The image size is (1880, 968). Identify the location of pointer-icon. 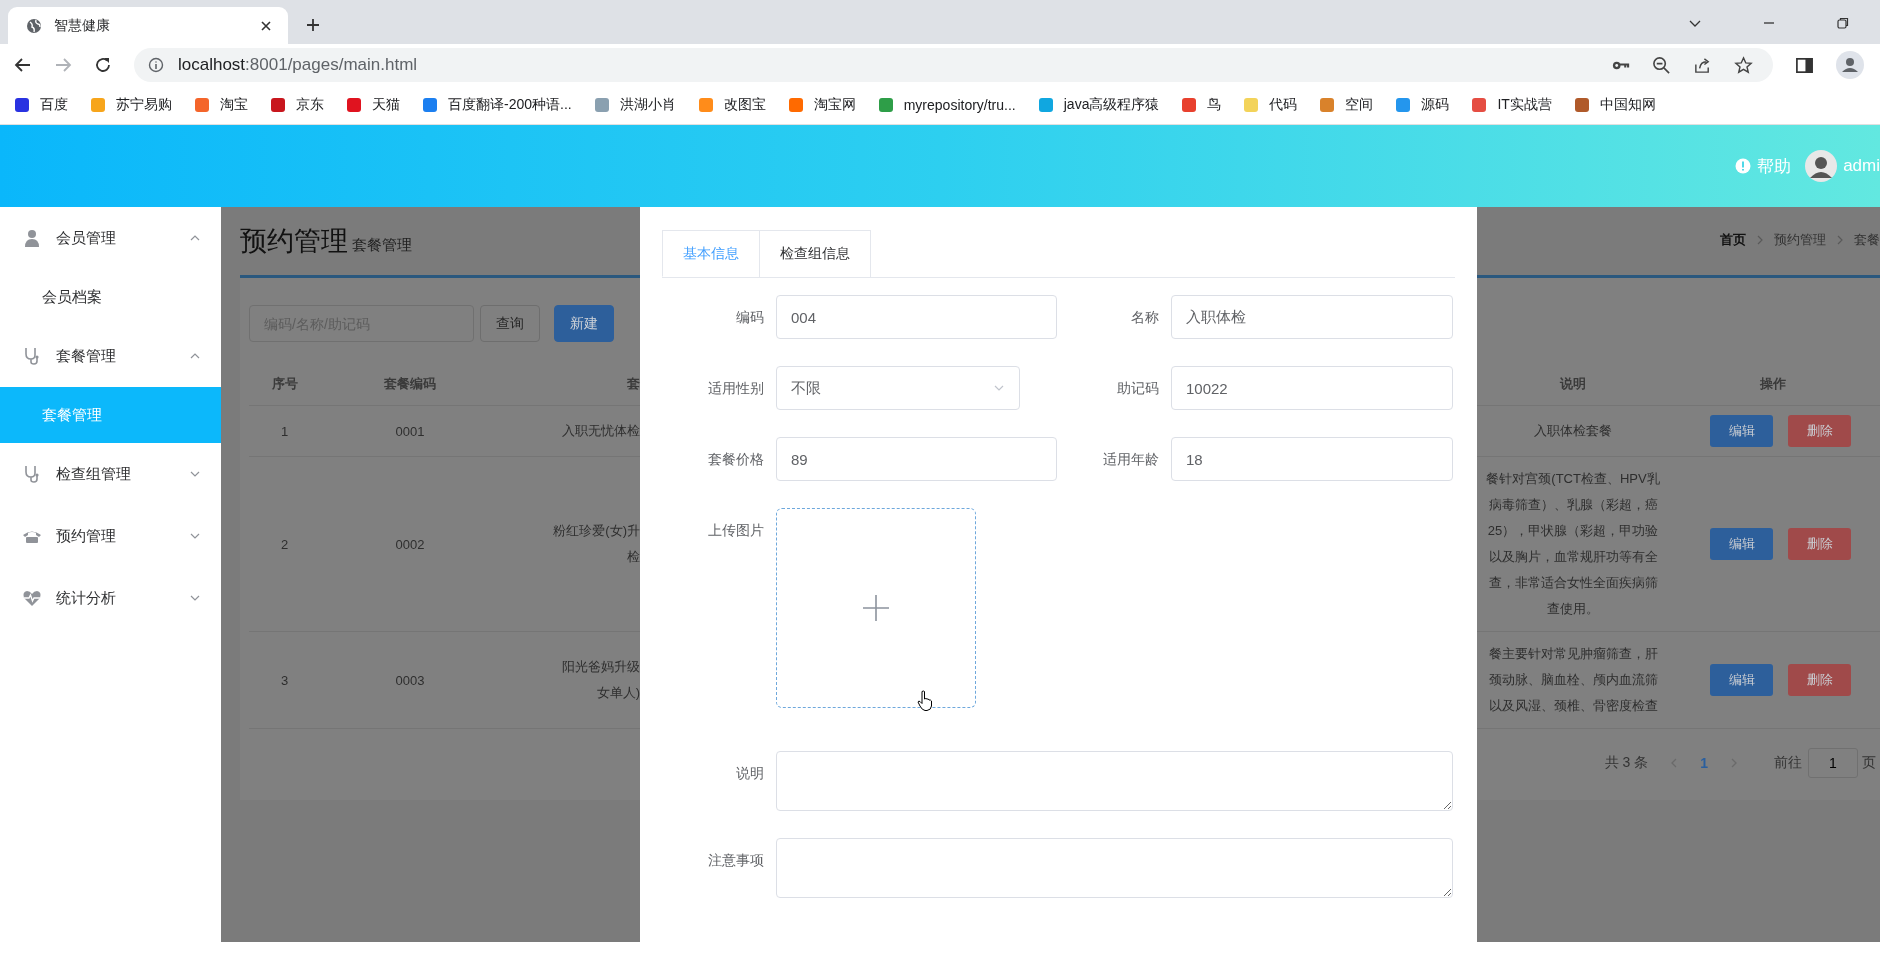
(925, 701).